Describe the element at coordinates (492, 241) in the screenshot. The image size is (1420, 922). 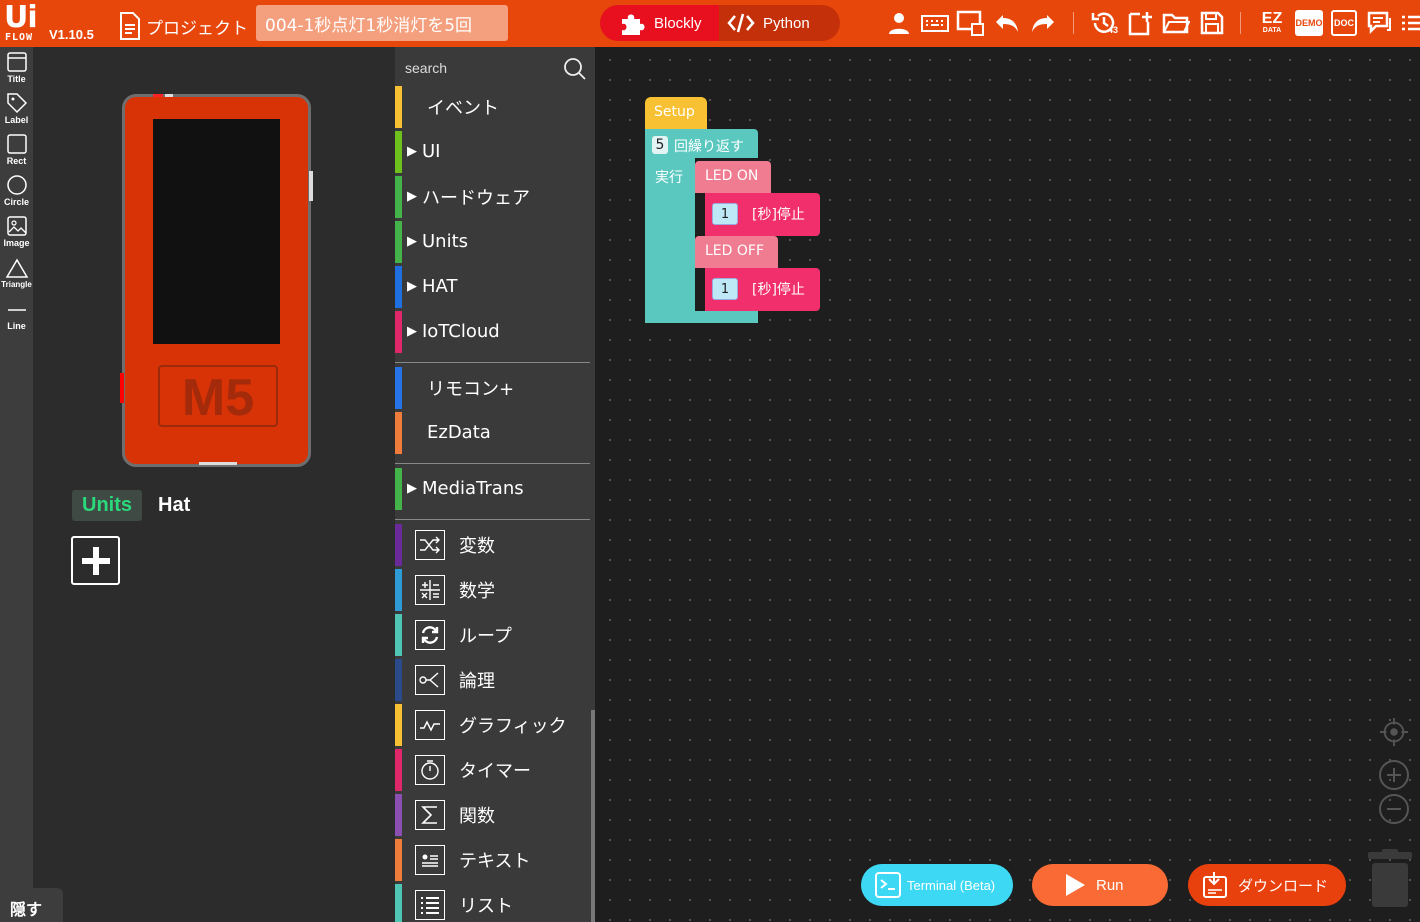
I see `category-units: ▶ Units` at that location.